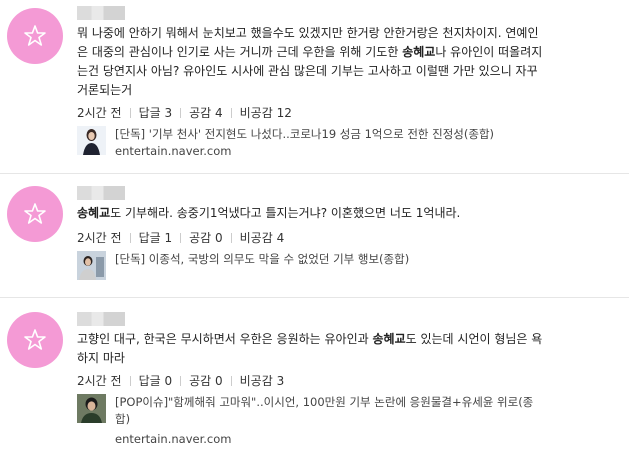 This screenshot has width=629, height=462. What do you see at coordinates (184, 112) in the screenshot?
I see `comment-meta: 2시간 전 답글 3 공감 4 비공감 12` at bounding box center [184, 112].